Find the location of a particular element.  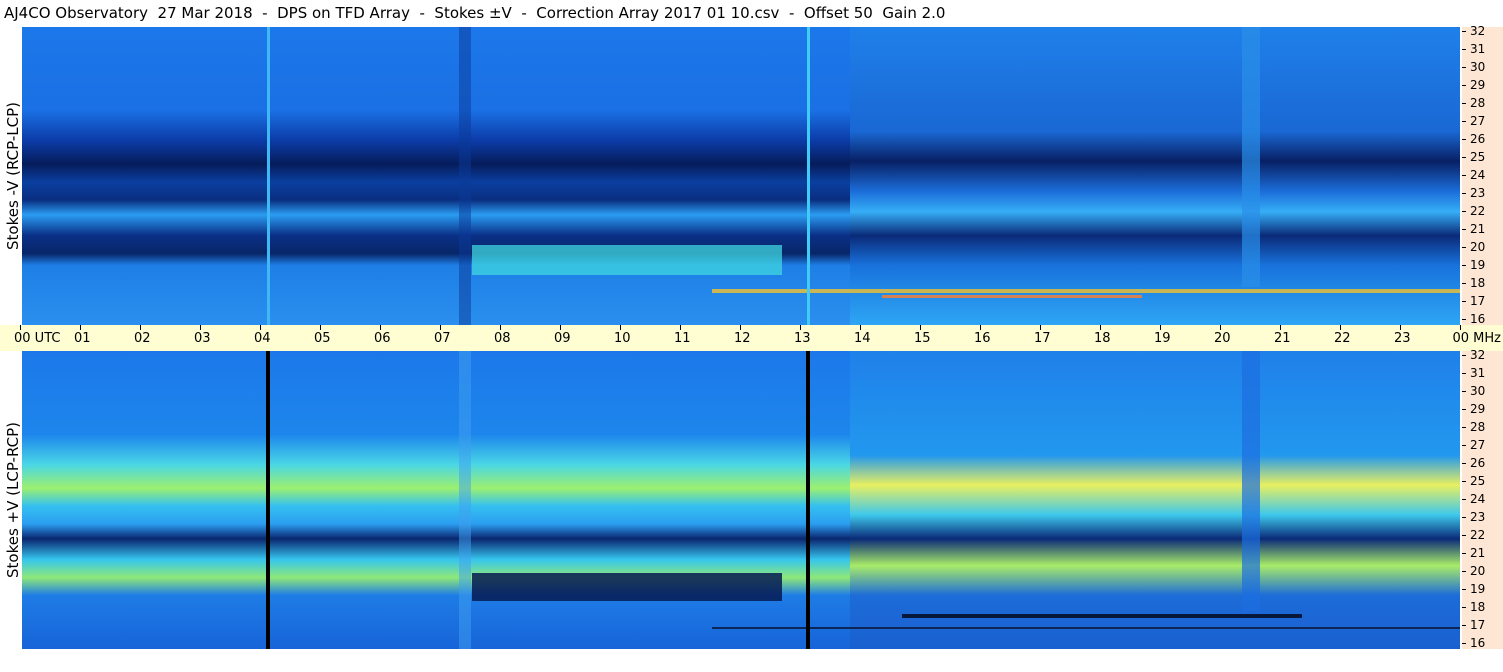

utc-tick-label: 01 is located at coordinates (82, 338).